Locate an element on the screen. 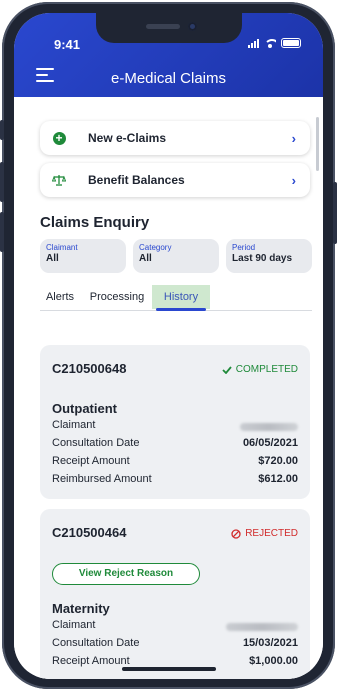  claim-id: C210500648 is located at coordinates (89, 368).